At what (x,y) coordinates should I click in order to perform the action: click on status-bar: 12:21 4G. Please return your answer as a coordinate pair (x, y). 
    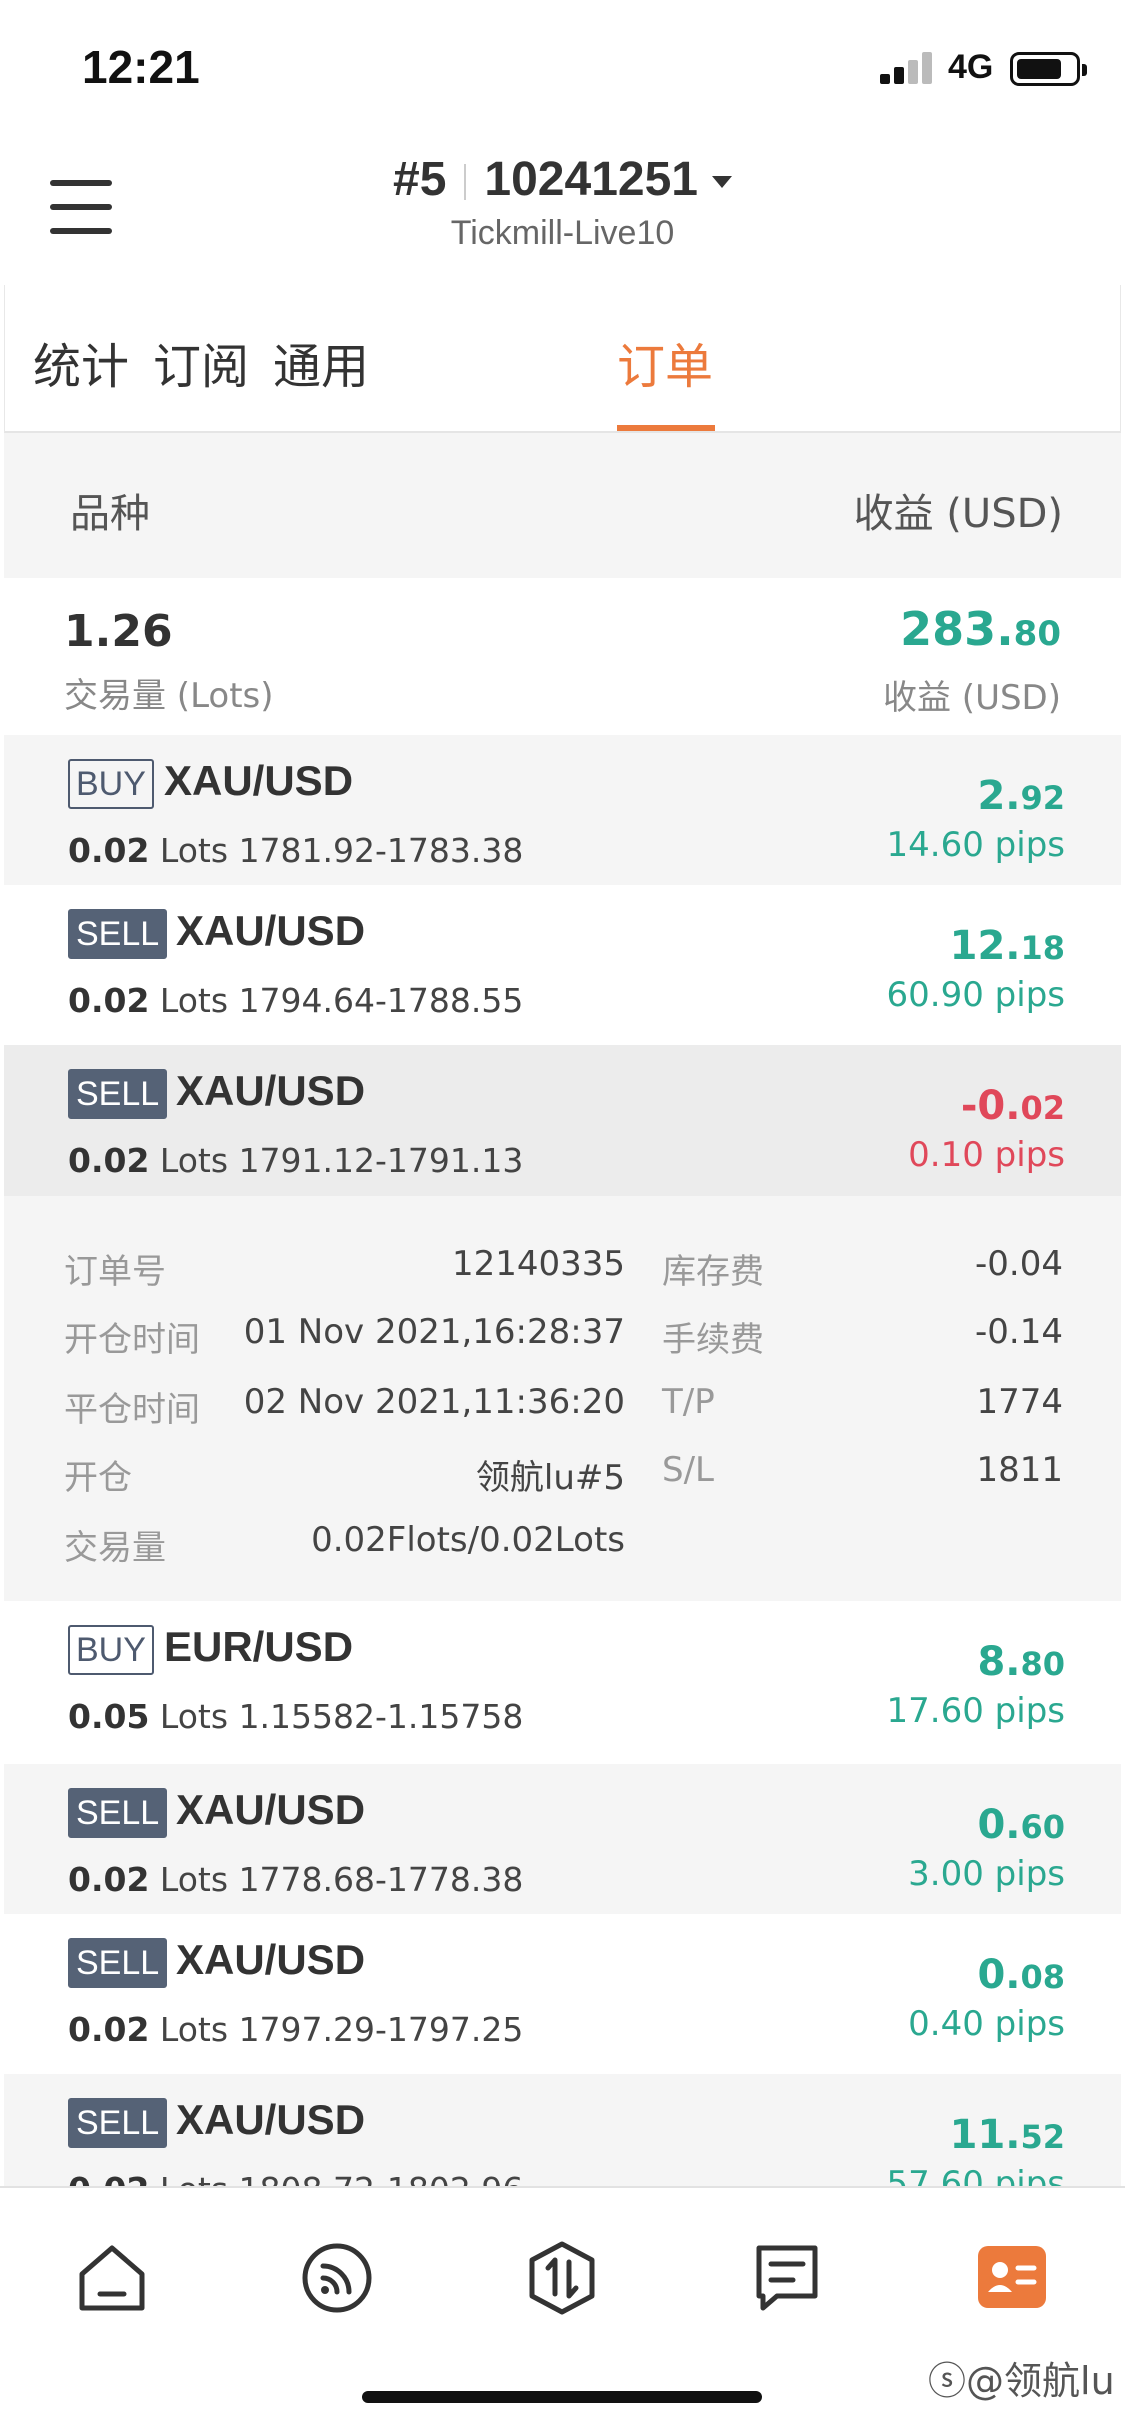
    Looking at the image, I should click on (562, 70).